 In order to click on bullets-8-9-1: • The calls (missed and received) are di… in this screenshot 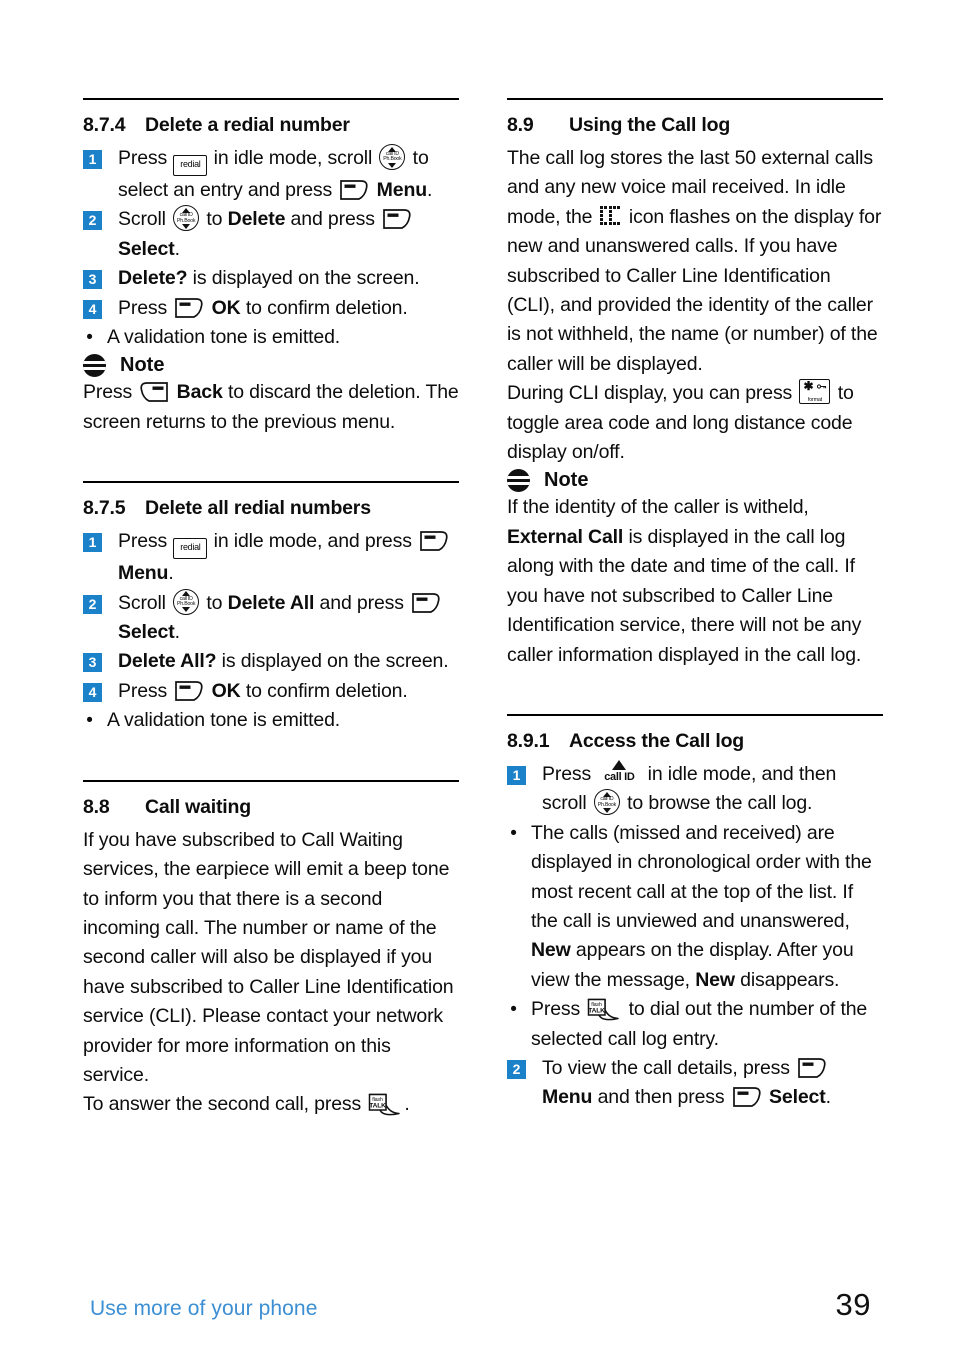, I will do `click(695, 936)`.